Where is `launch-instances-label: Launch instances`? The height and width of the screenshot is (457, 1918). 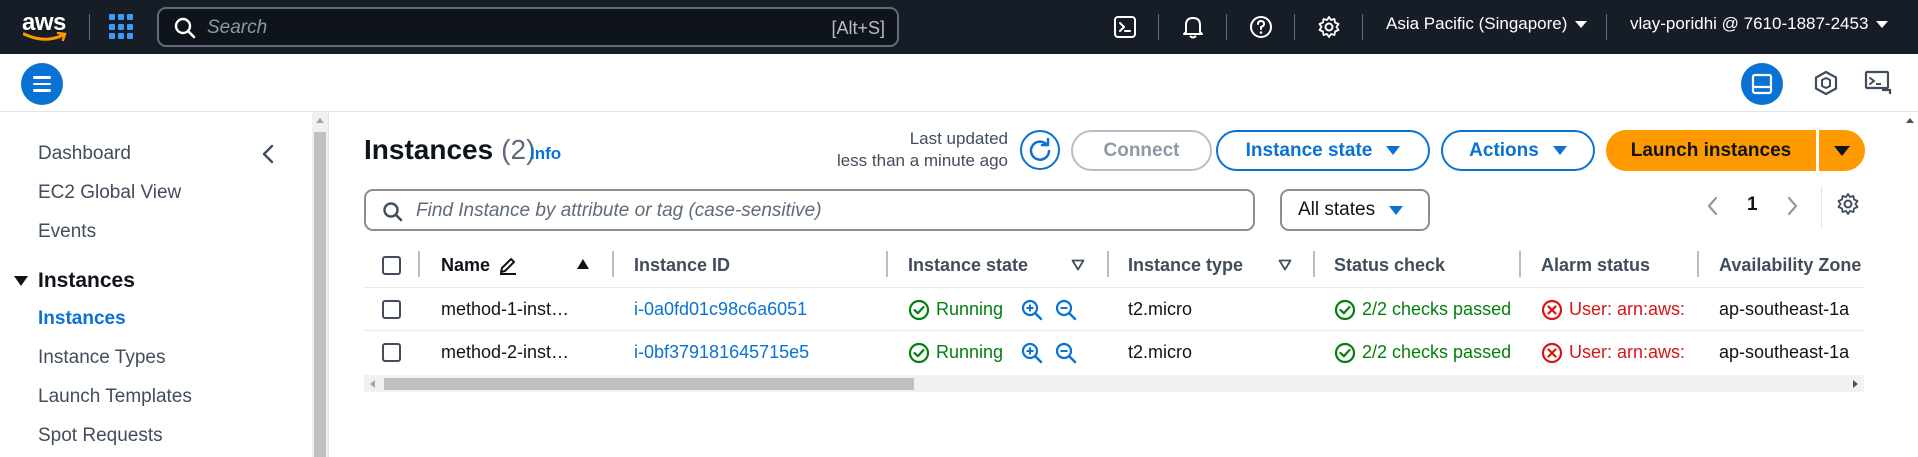 launch-instances-label: Launch instances is located at coordinates (1711, 150).